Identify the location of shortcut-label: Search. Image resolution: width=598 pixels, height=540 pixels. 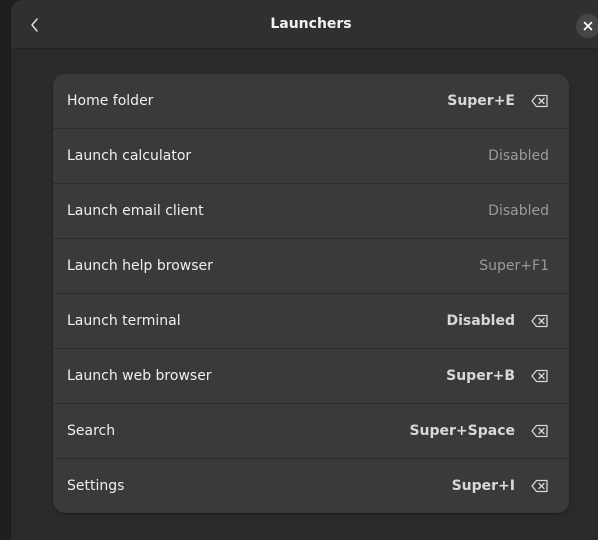
(91, 431).